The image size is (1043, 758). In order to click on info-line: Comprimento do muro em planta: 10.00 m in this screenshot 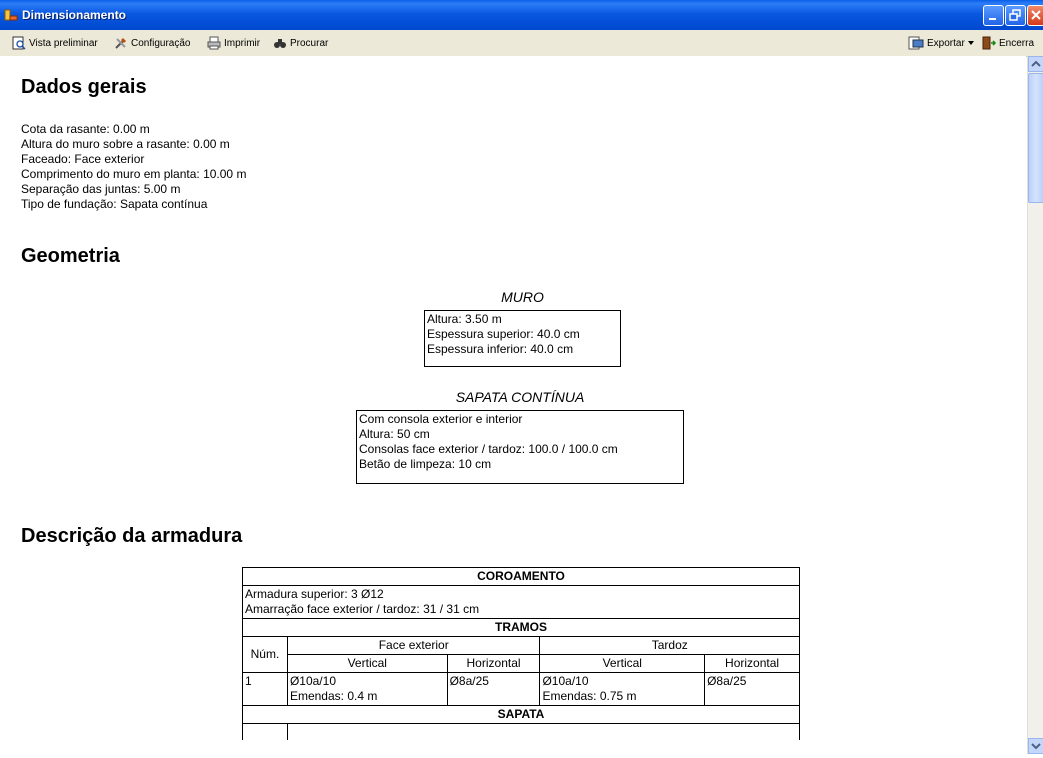, I will do `click(134, 174)`.